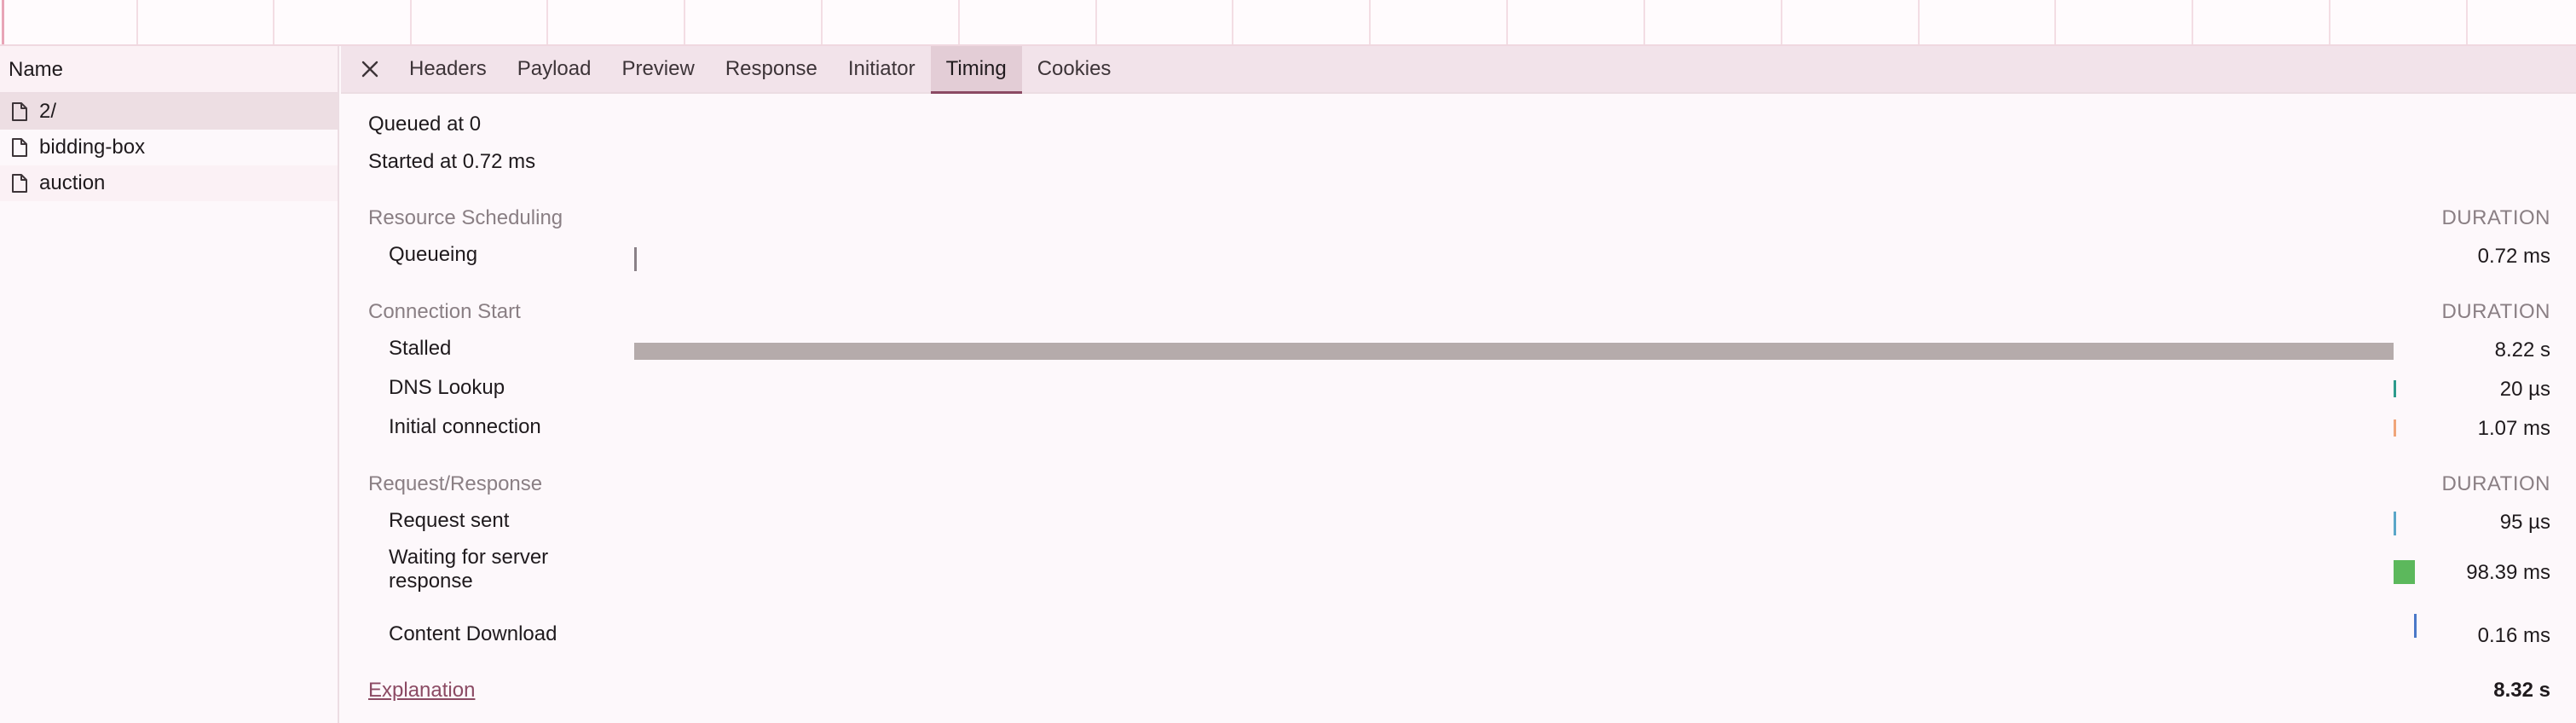  What do you see at coordinates (2524, 389) in the screenshot?
I see `timing-value-dns-lookup: 20 µs` at bounding box center [2524, 389].